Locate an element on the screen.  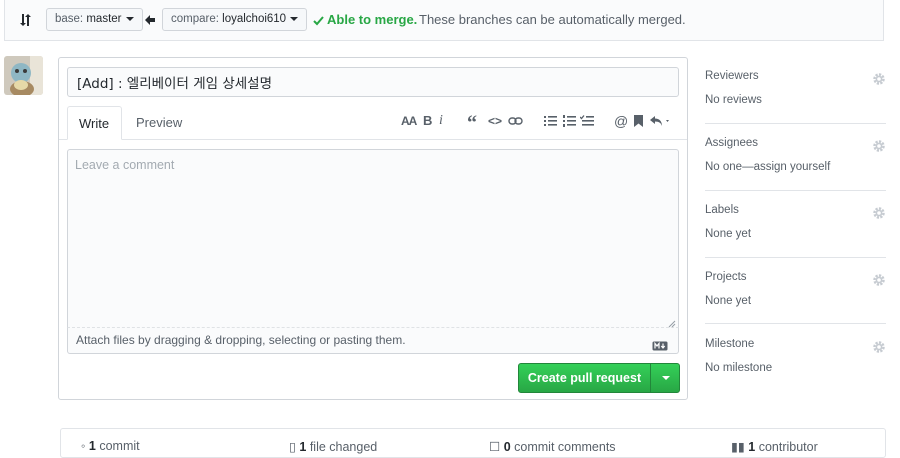
projects-heading: Projects is located at coordinates (726, 277).